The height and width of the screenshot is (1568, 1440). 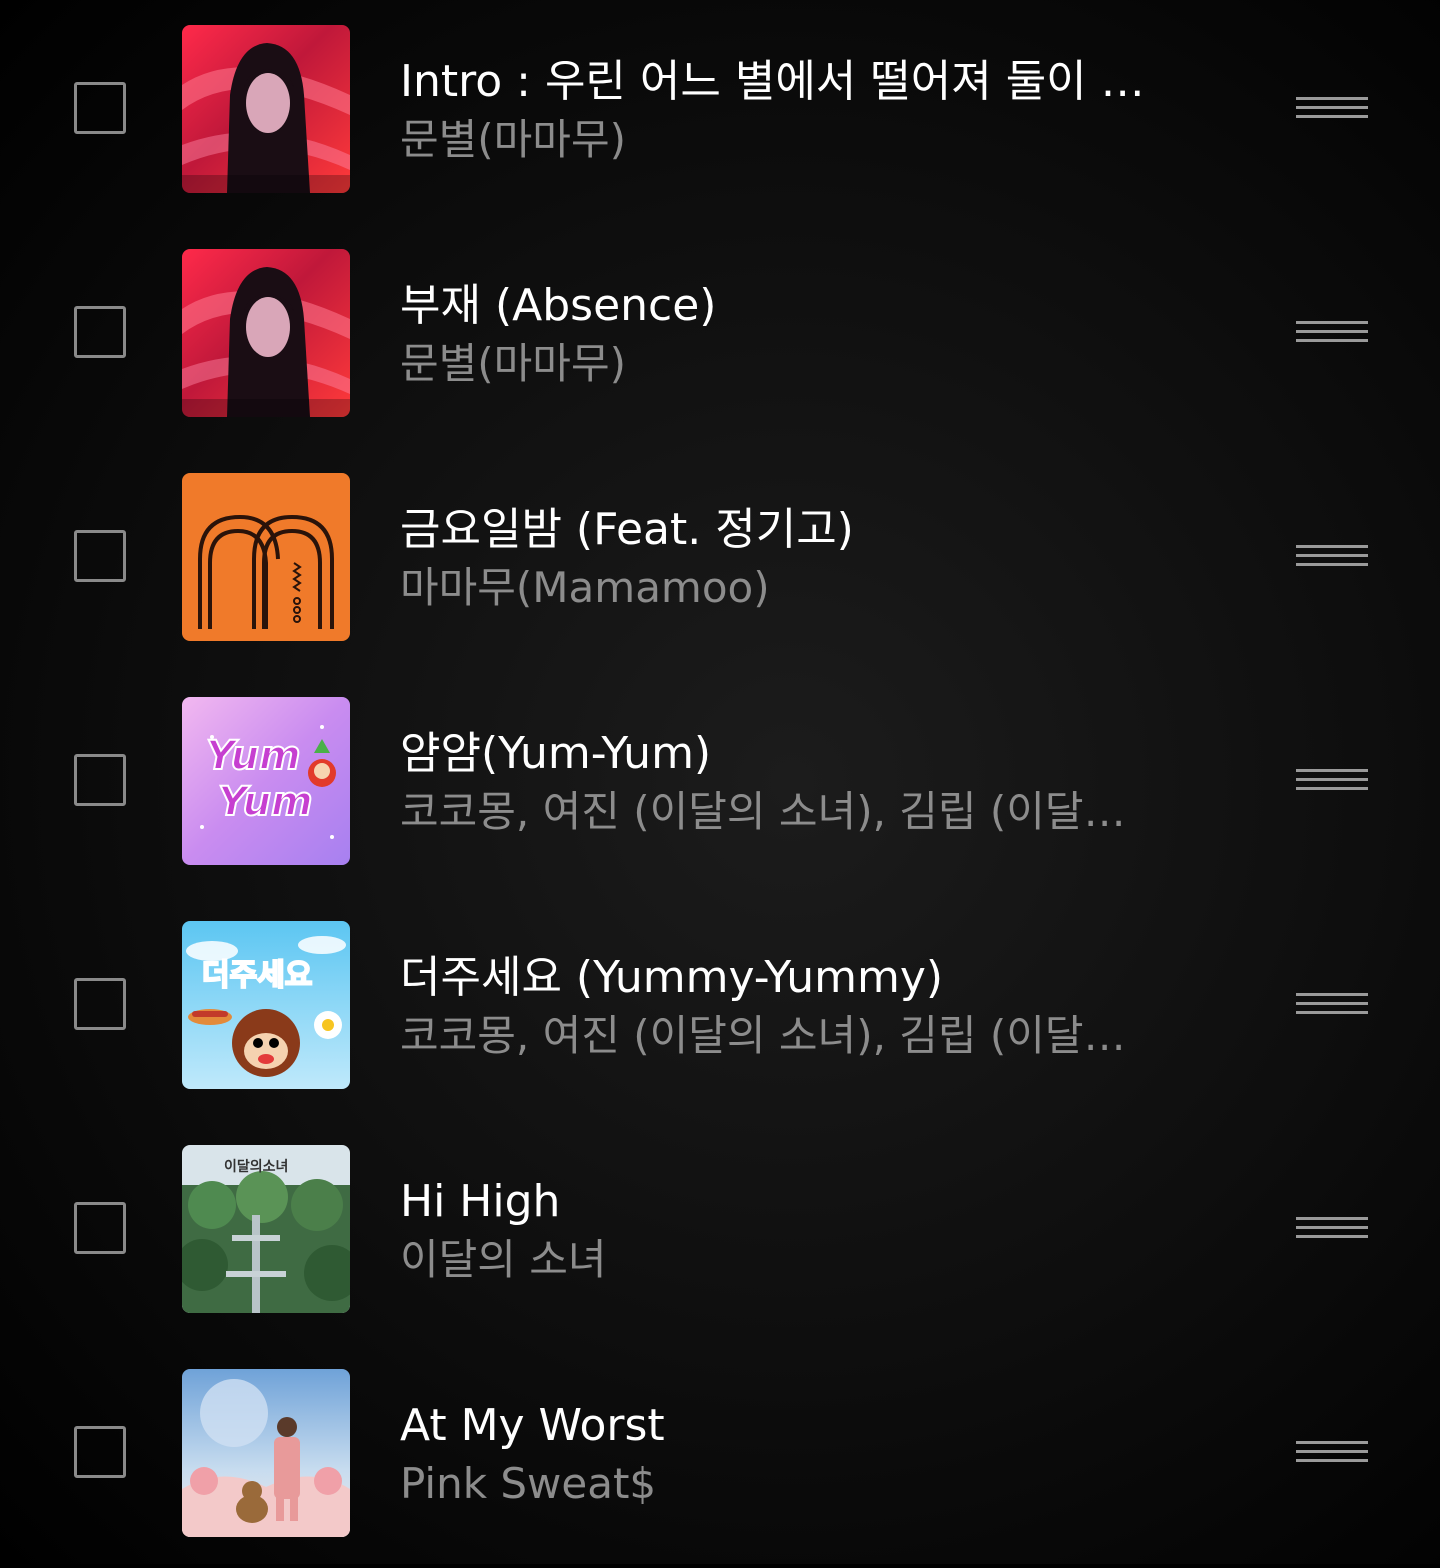 I want to click on album-art-yum-yum: Yum Yum, so click(x=266, y=781).